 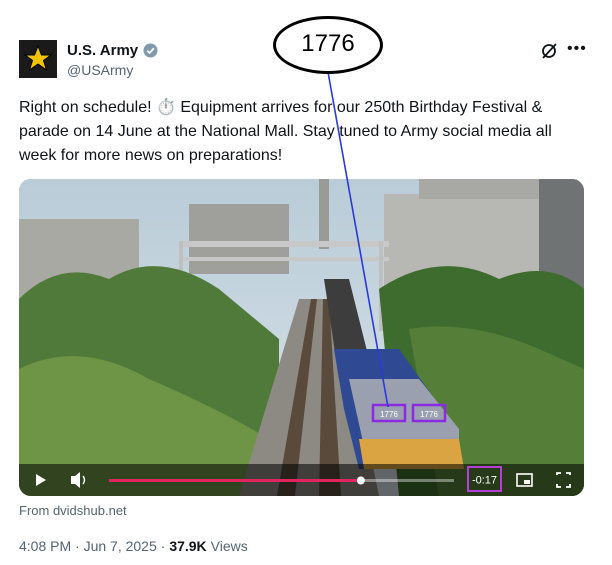 What do you see at coordinates (150, 50) in the screenshot?
I see `verified-badge-icon` at bounding box center [150, 50].